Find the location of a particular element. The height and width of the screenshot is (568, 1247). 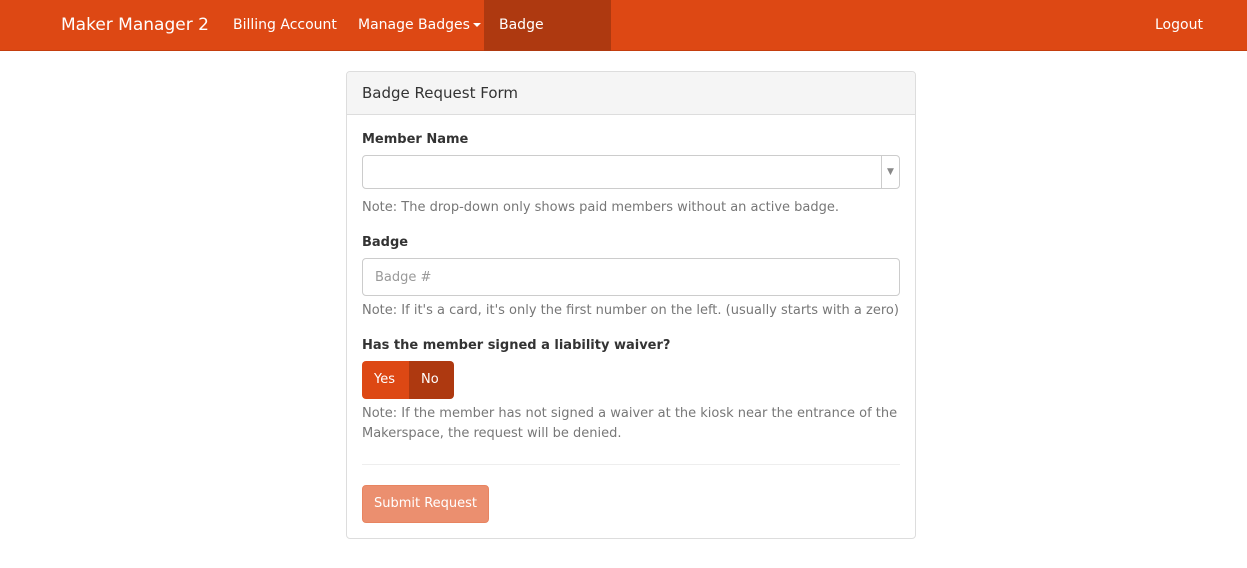

badge-label: Badge is located at coordinates (385, 242).